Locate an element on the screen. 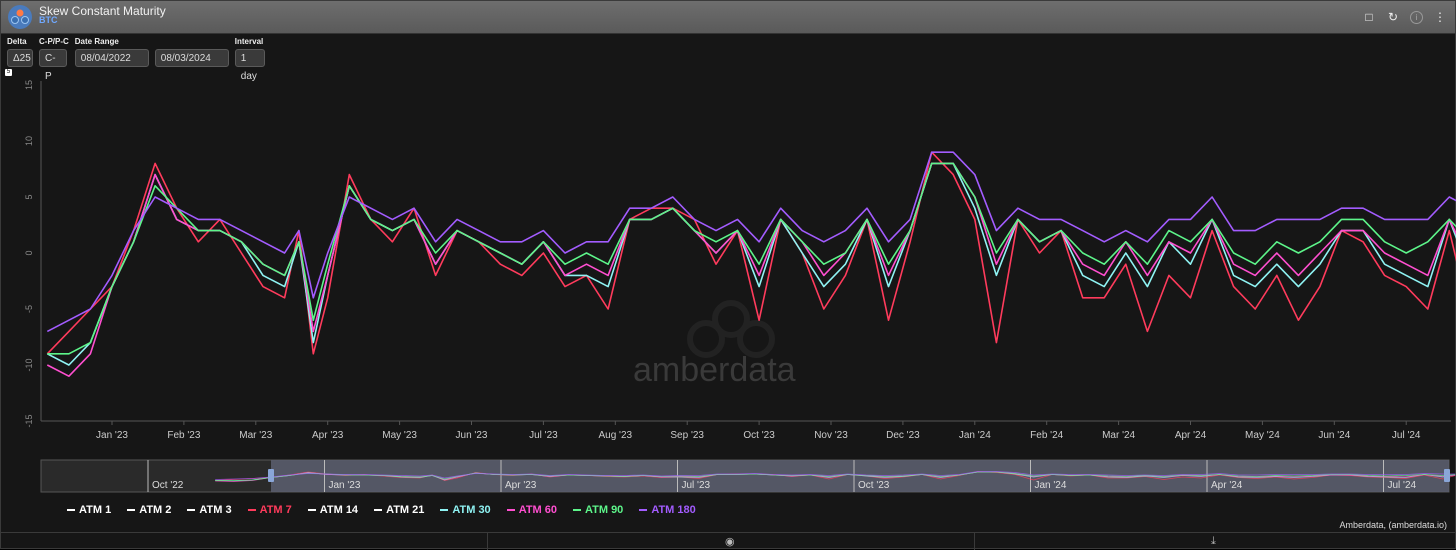  legend-item-atm-7: ATM 7 is located at coordinates (269, 510).